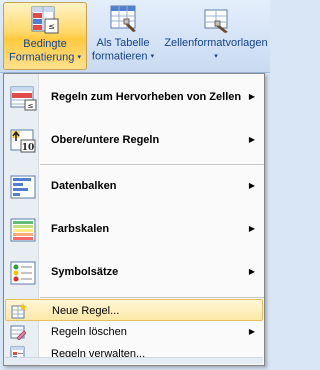  What do you see at coordinates (134, 332) in the screenshot?
I see `menu-item-clear-rules: Regeln löschen ▶` at bounding box center [134, 332].